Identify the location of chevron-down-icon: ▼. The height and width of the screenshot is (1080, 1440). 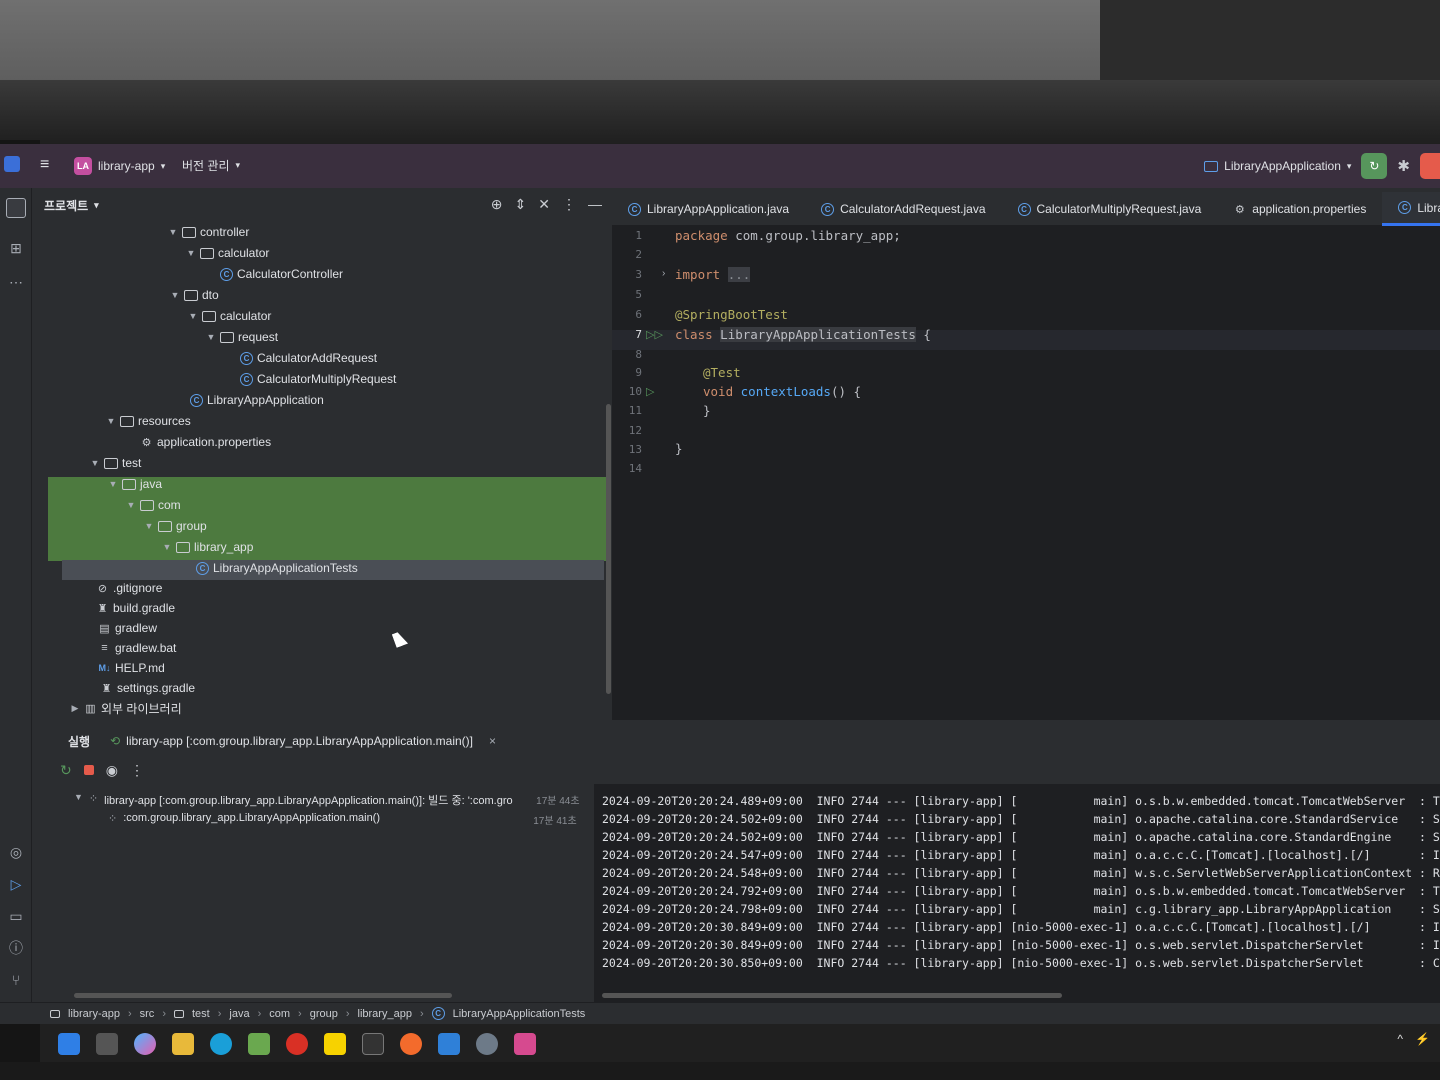
(111, 421).